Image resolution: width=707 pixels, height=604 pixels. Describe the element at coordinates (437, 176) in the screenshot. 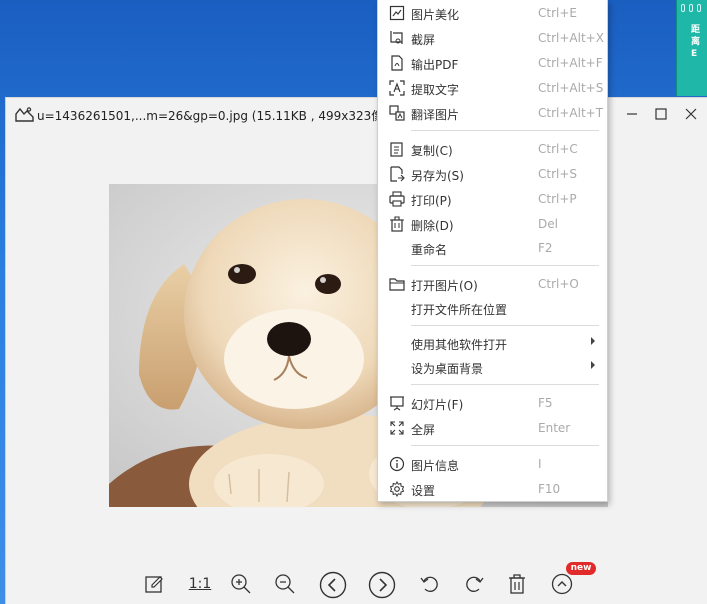

I see `menu-item-label: 另存为(S)` at that location.